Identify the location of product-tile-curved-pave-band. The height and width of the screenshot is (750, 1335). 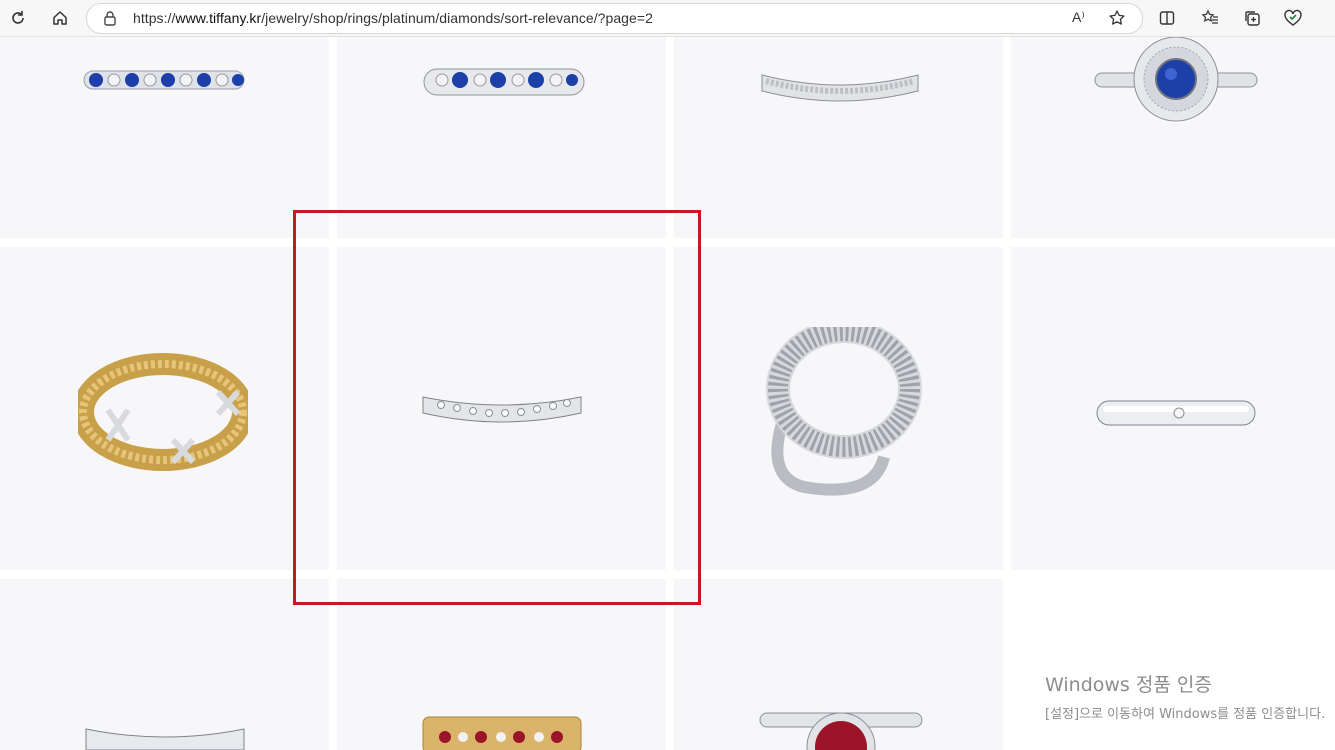
(838, 137).